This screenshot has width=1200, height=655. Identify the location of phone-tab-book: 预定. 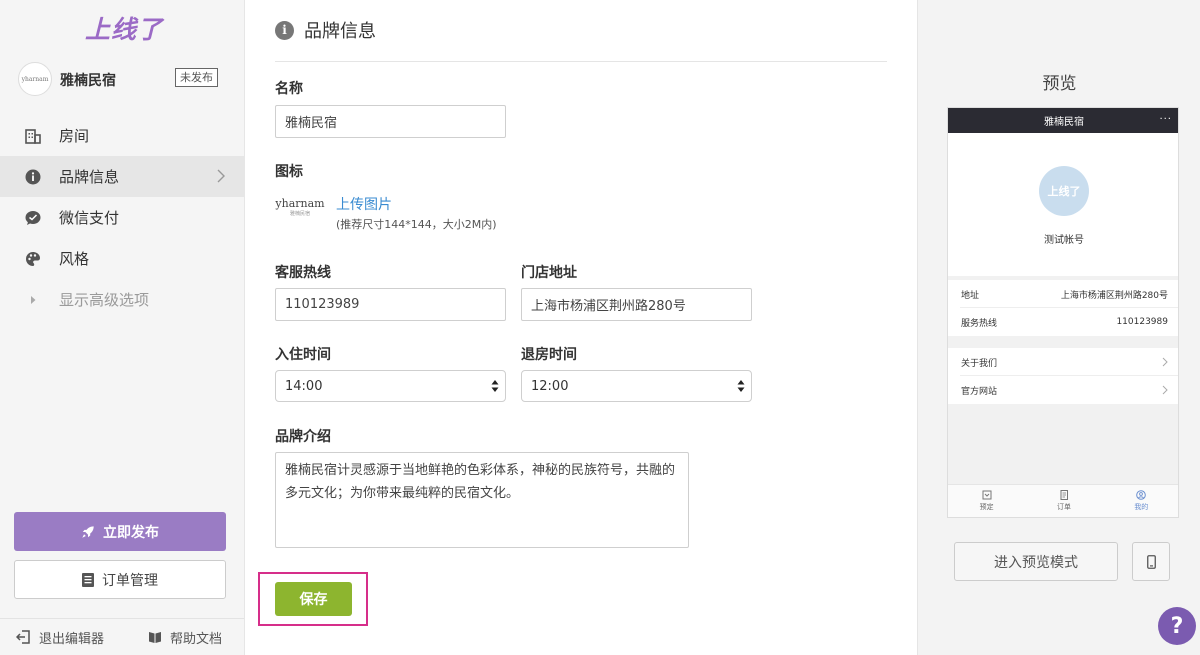
(986, 501).